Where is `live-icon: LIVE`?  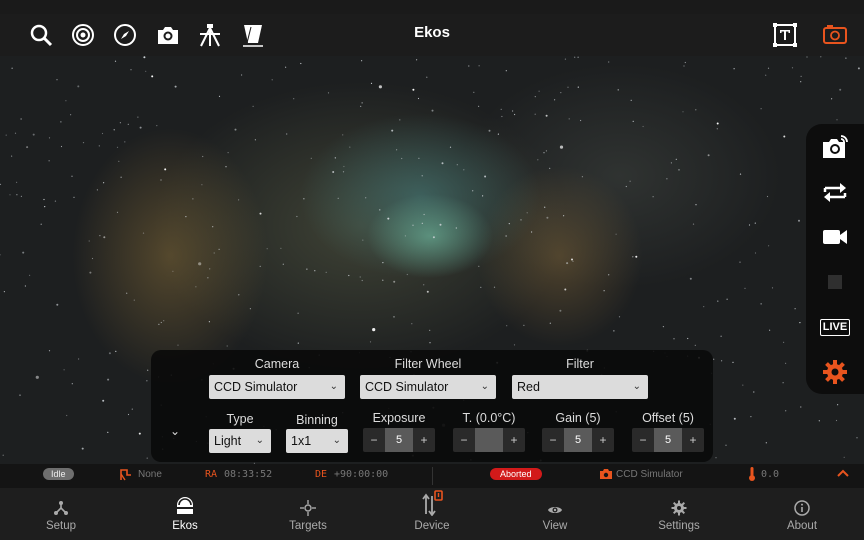
live-icon: LIVE is located at coordinates (835, 327).